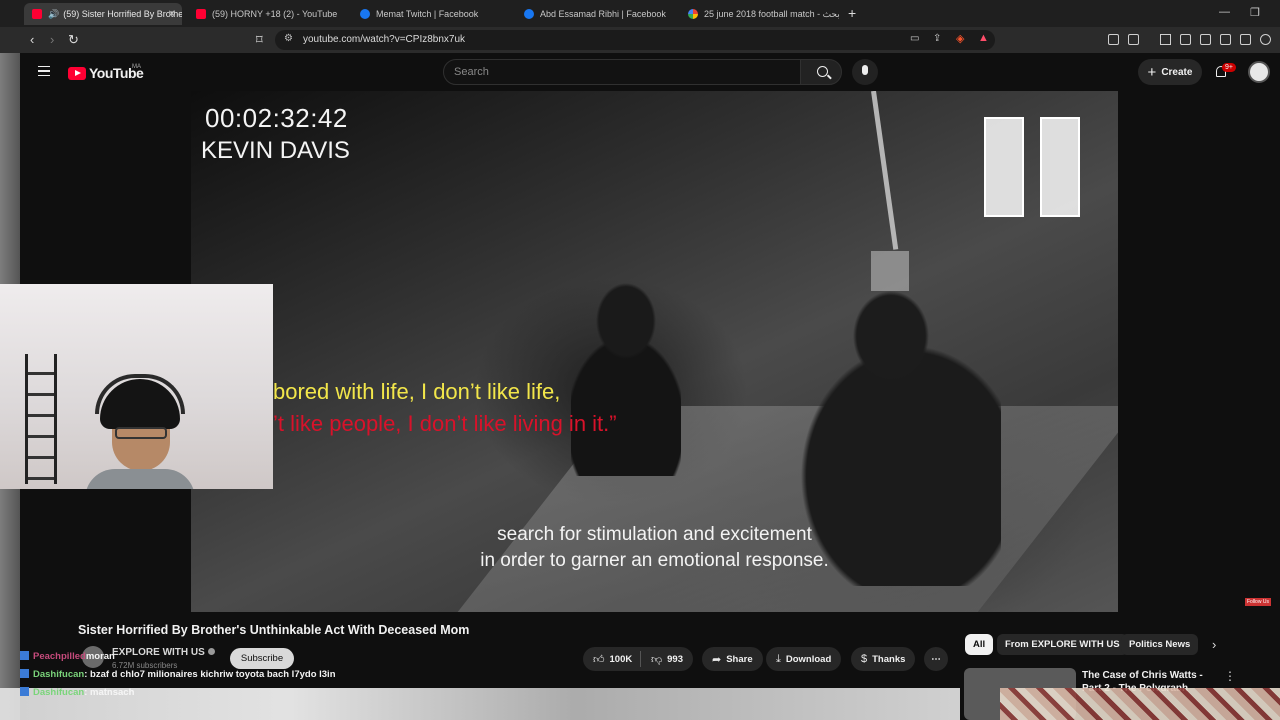 This screenshot has width=1280, height=720. Describe the element at coordinates (1258, 602) in the screenshot. I see `follow-badge: Follow Us` at that location.